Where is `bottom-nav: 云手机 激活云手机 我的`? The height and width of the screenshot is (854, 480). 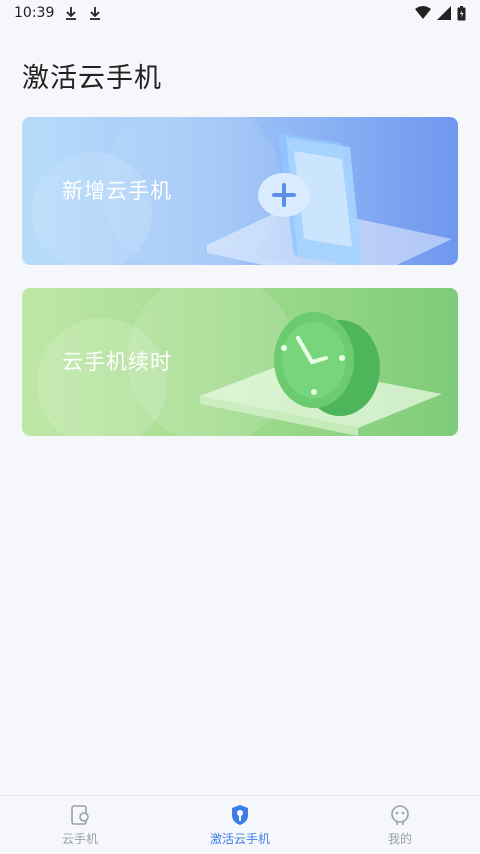
bottom-nav: 云手机 激活云手机 我的 is located at coordinates (240, 824).